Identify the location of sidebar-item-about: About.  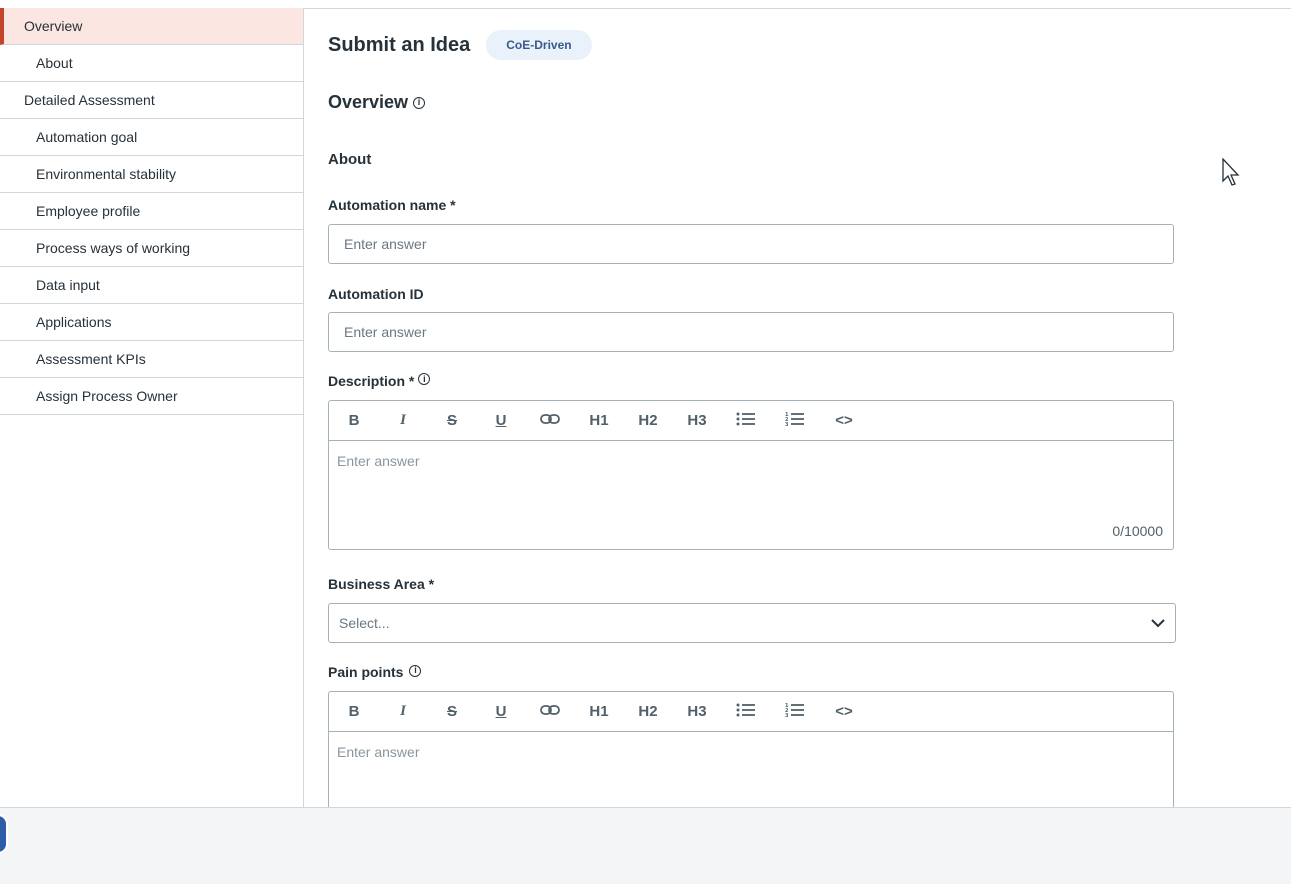
(151, 63).